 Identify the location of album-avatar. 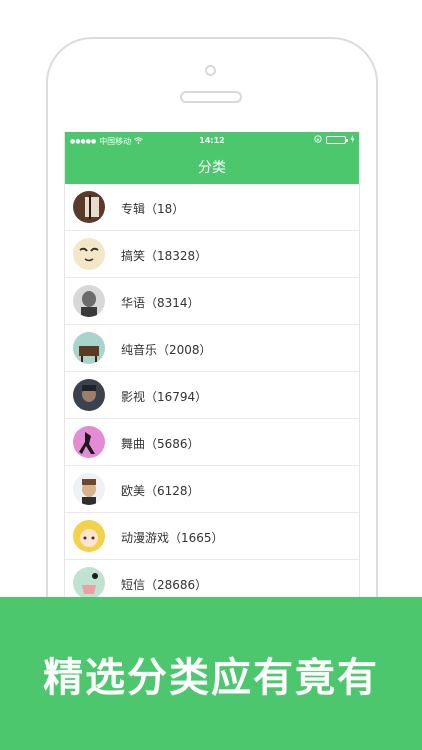
(89, 207).